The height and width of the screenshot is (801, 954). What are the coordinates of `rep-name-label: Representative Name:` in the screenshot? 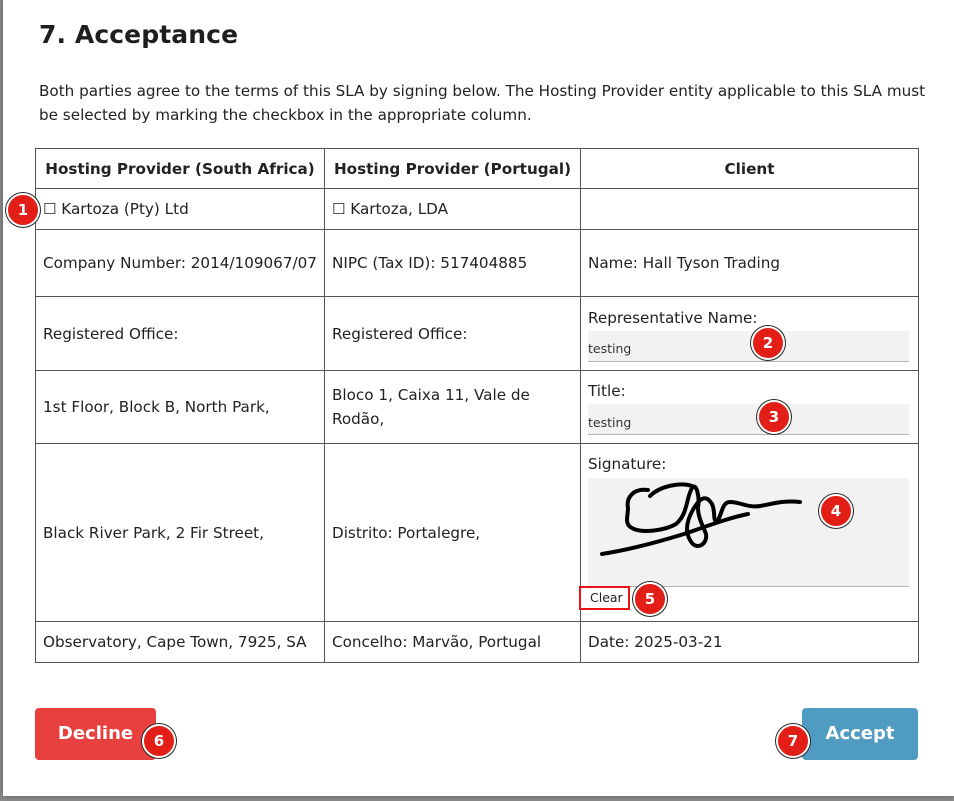 It's located at (673, 317).